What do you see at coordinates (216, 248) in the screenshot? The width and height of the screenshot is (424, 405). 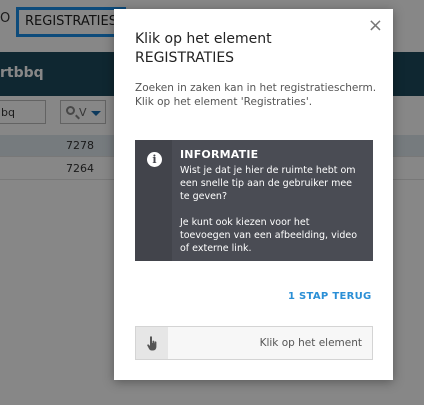 I see `info-line: of externe link.` at bounding box center [216, 248].